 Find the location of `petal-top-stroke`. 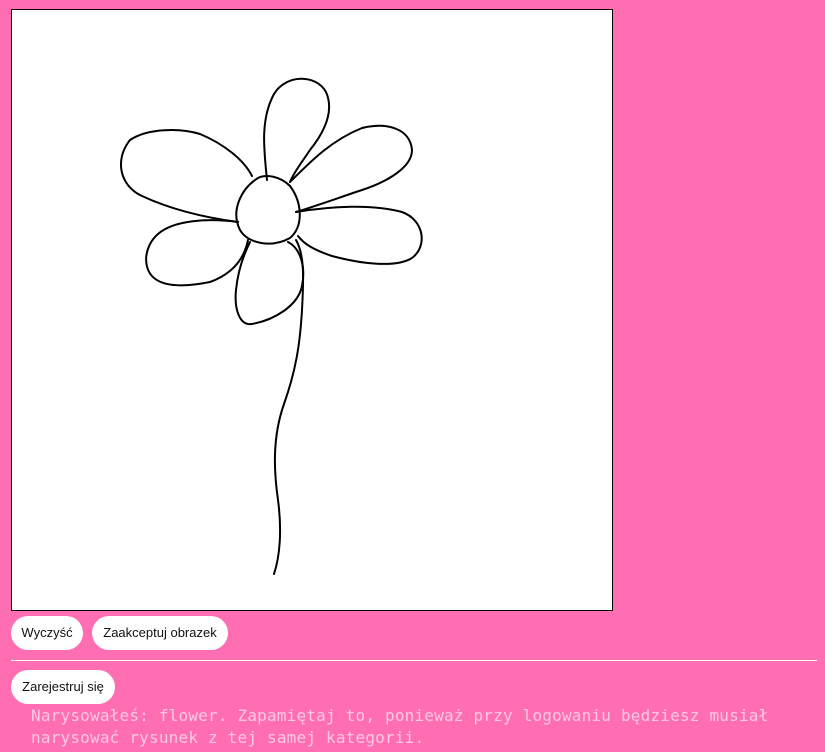

petal-top-stroke is located at coordinates (297, 130).